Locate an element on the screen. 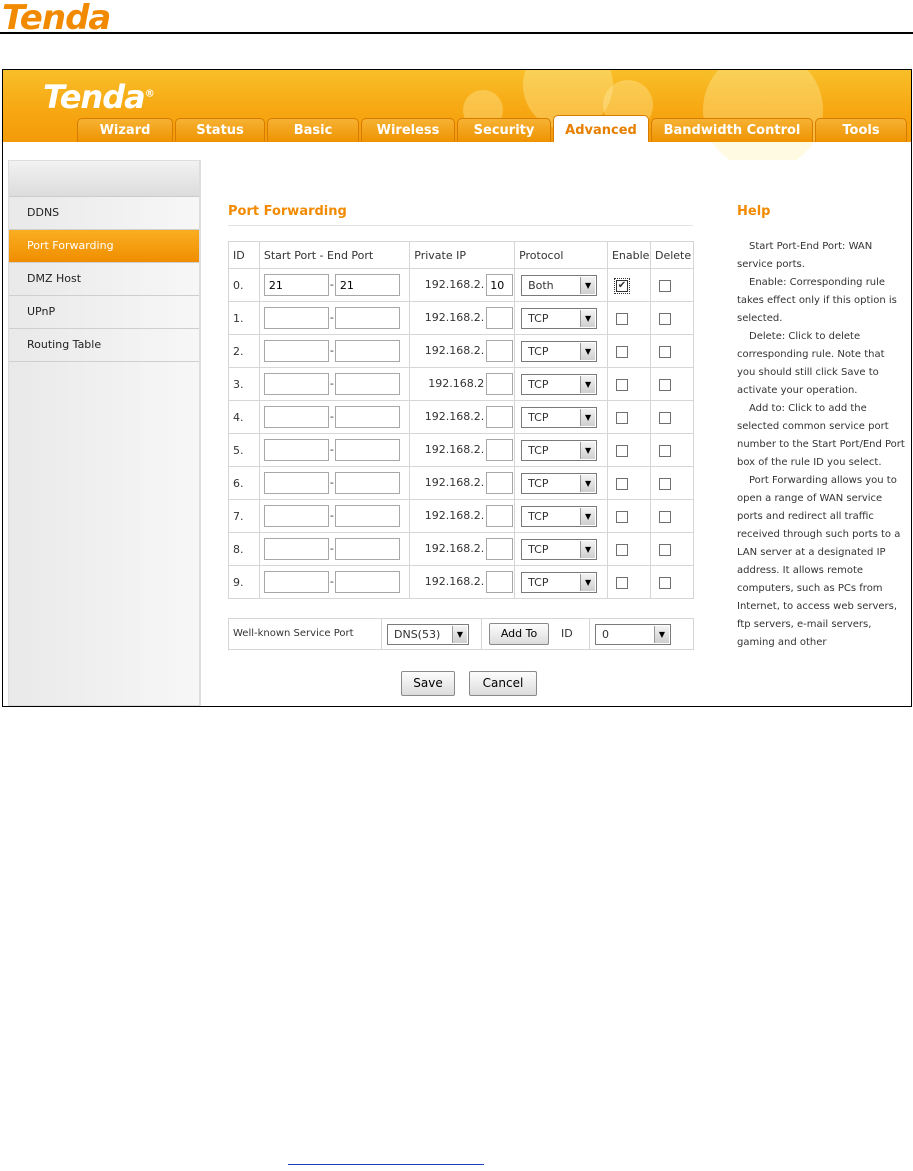 Image resolution: width=913 pixels, height=1171 pixels. ip-prefix: 192.168.2. is located at coordinates (454, 416).